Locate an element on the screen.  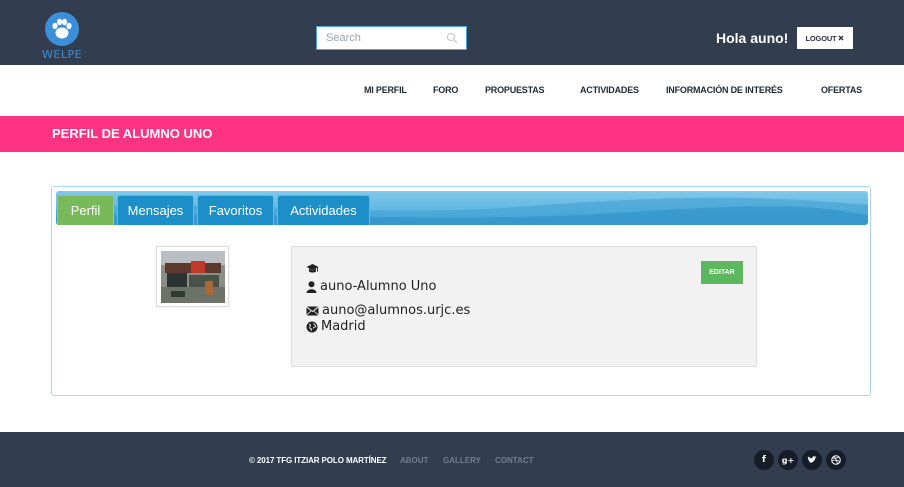
nav-informacion-de-interes: INFORMACIÓN DE INTERÉS is located at coordinates (724, 90).